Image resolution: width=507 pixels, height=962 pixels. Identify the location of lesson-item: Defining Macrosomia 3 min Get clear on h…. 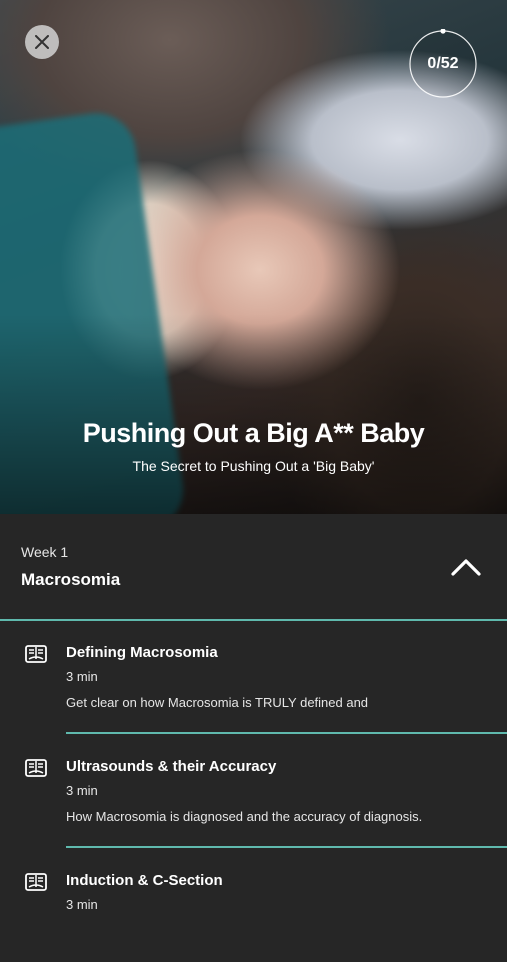
(253, 677).